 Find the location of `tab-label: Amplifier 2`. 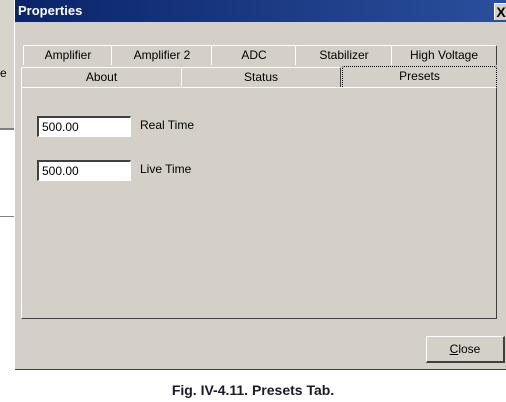

tab-label: Amplifier 2 is located at coordinates (162, 55).